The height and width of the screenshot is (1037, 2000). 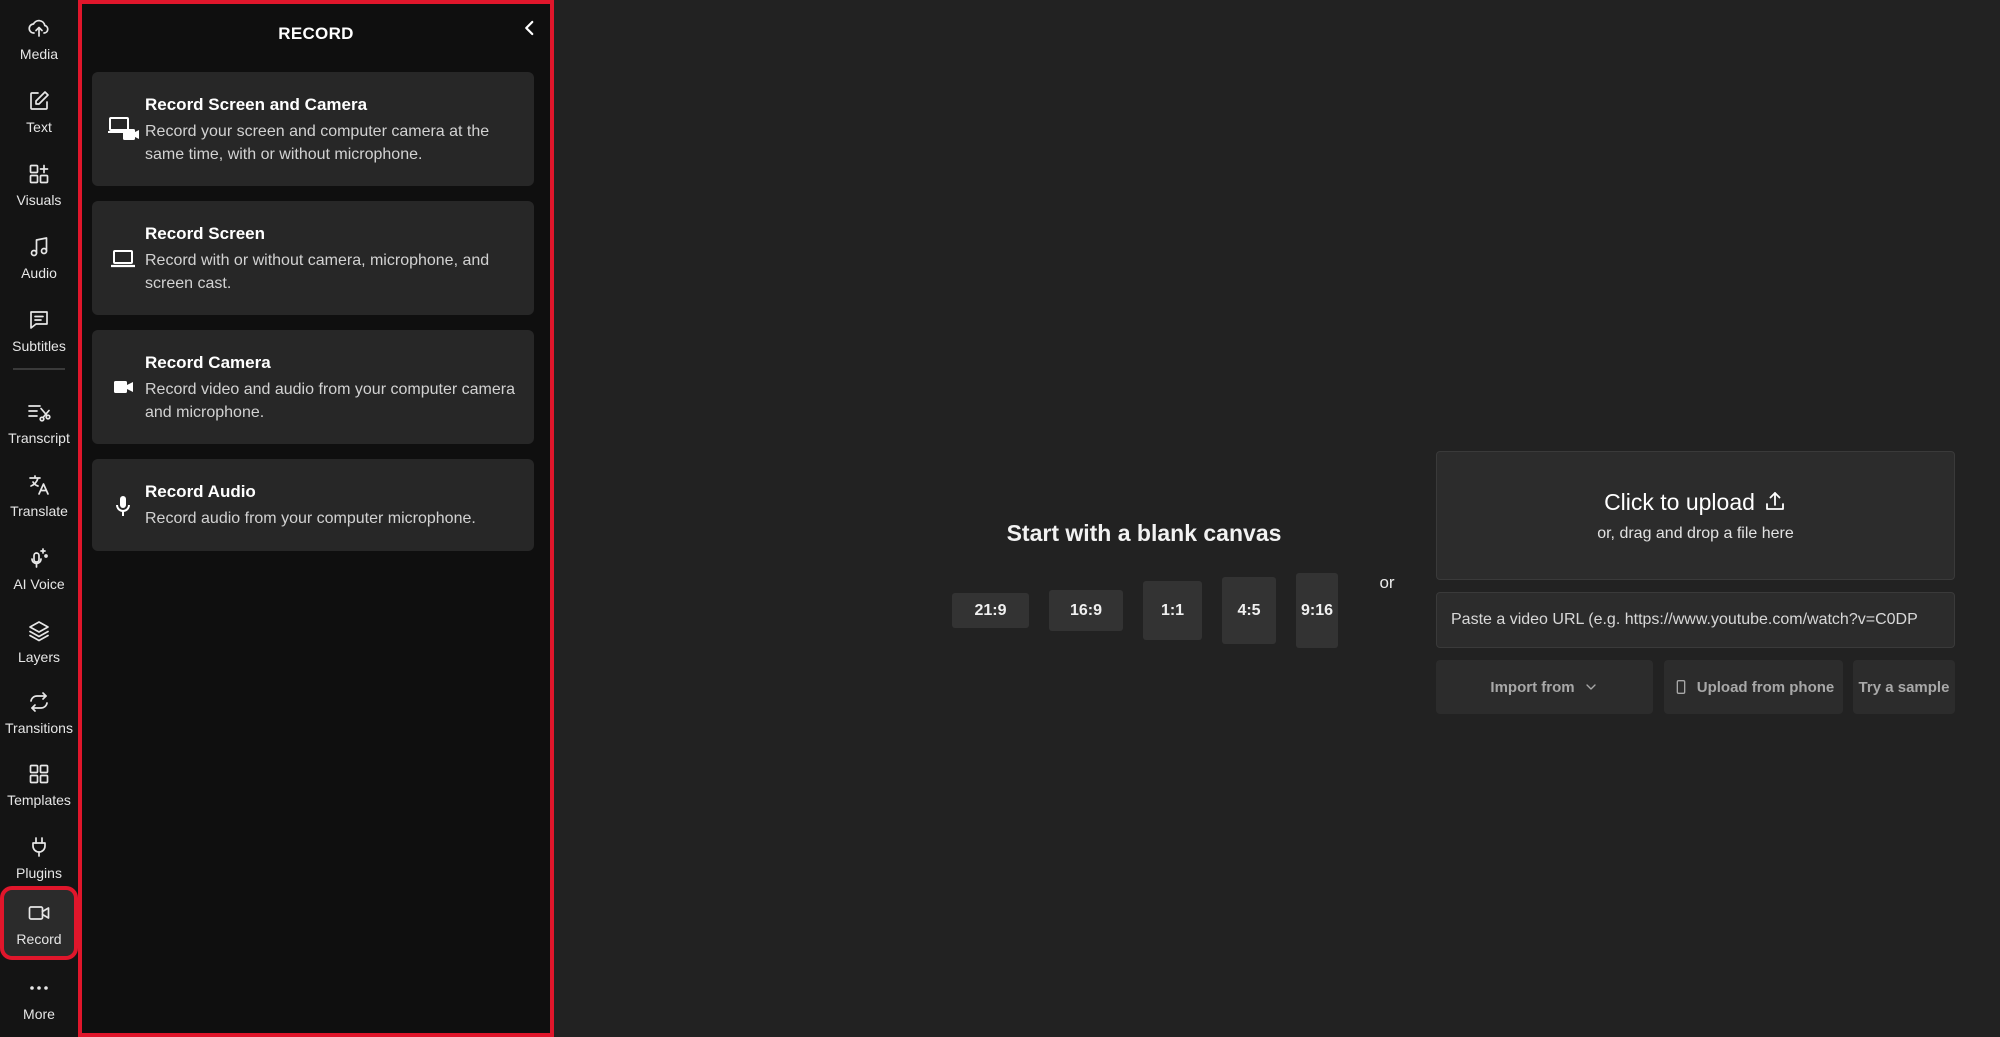 I want to click on collapse-panel-button, so click(x=530, y=28).